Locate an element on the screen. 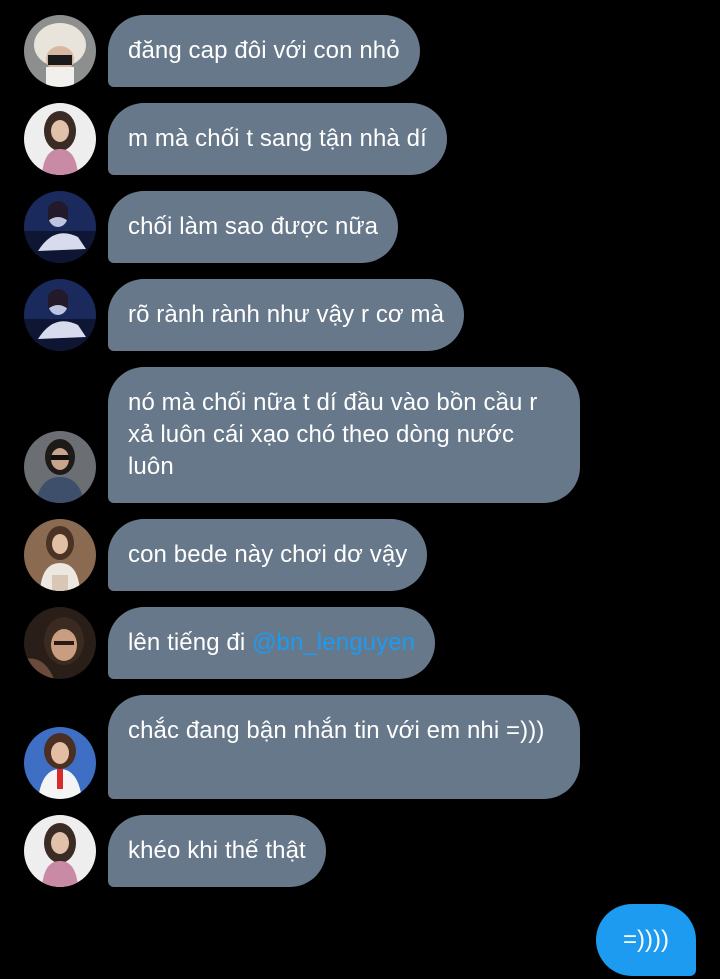 This screenshot has width=720, height=979. message-bubble: chối làm sao được nữa is located at coordinates (253, 227).